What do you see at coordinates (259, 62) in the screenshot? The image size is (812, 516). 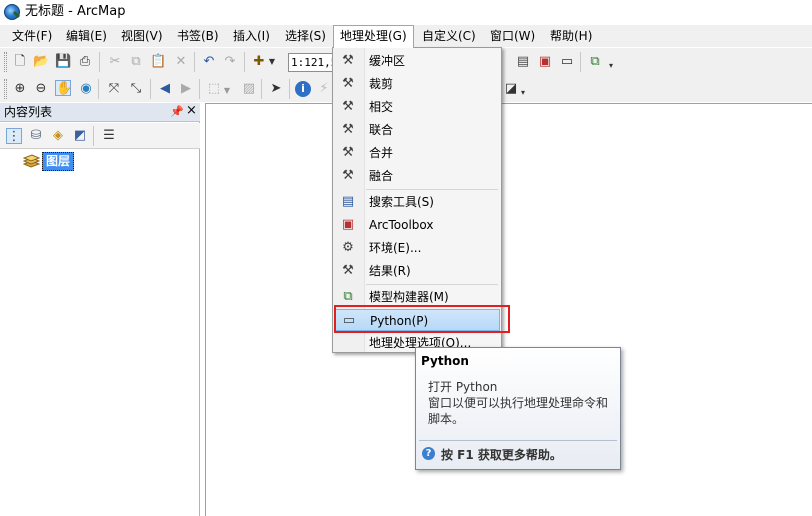 I see `add-data-icon: ✚` at bounding box center [259, 62].